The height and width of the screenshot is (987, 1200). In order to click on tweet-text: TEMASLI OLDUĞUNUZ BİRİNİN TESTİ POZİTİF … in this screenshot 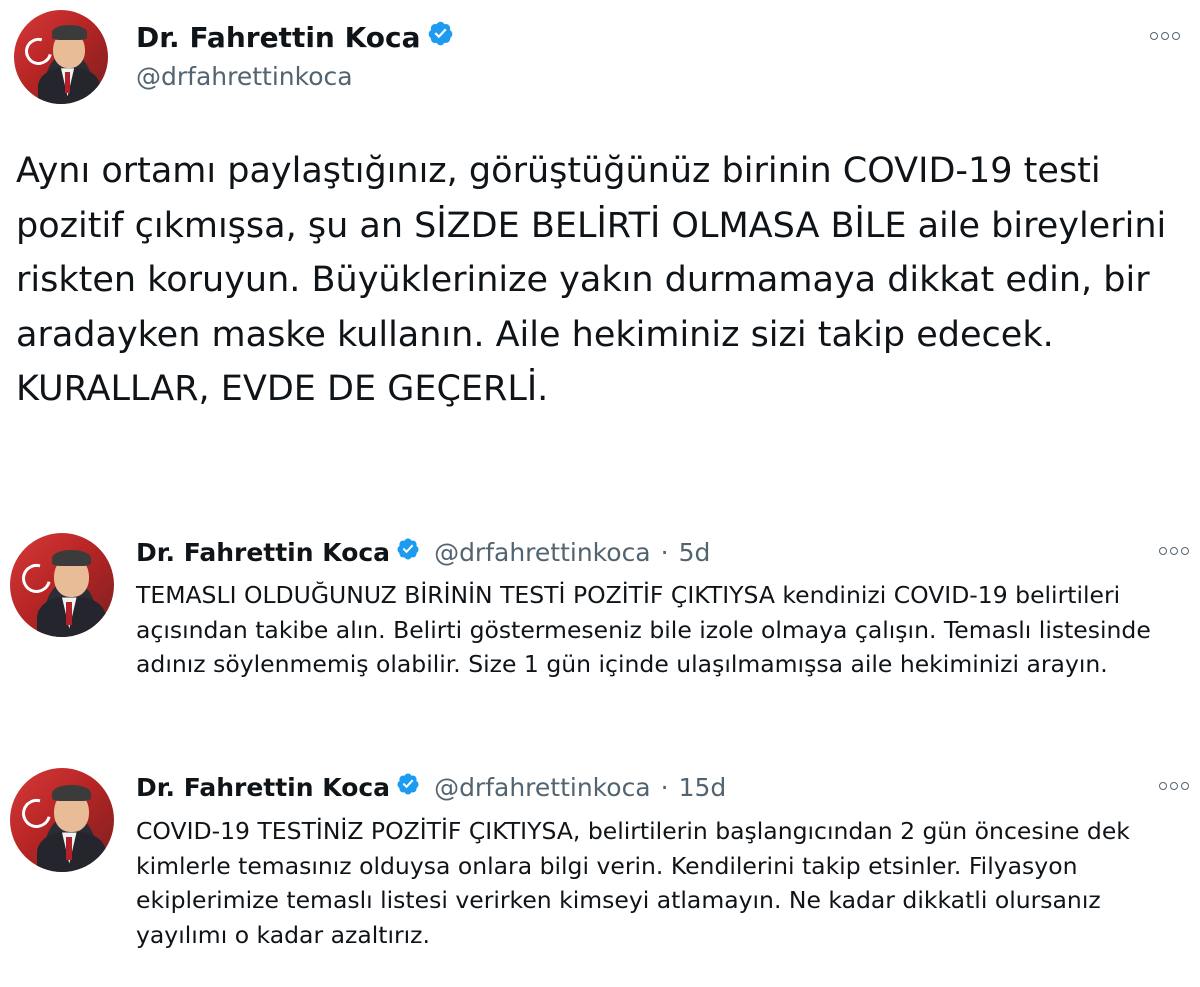, I will do `click(643, 629)`.